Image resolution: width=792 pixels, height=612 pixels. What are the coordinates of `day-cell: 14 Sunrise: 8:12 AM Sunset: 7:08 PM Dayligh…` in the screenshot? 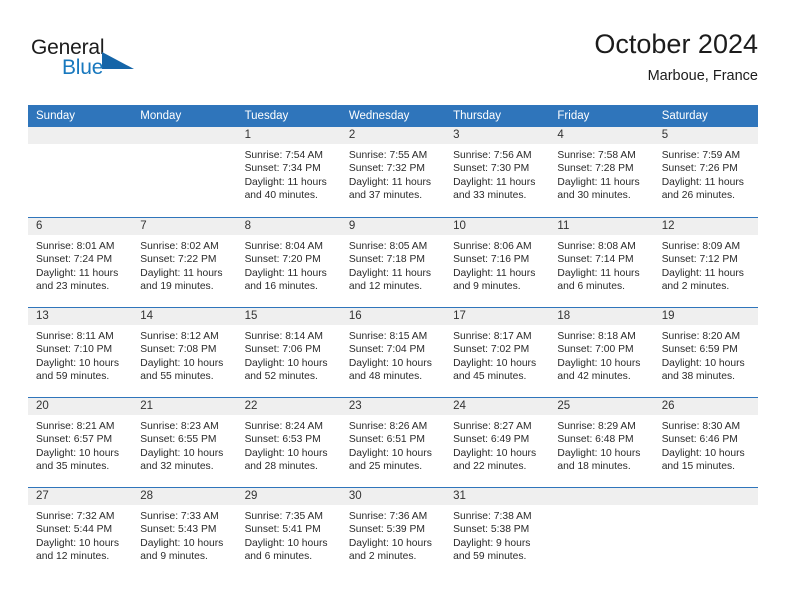 It's located at (184, 352).